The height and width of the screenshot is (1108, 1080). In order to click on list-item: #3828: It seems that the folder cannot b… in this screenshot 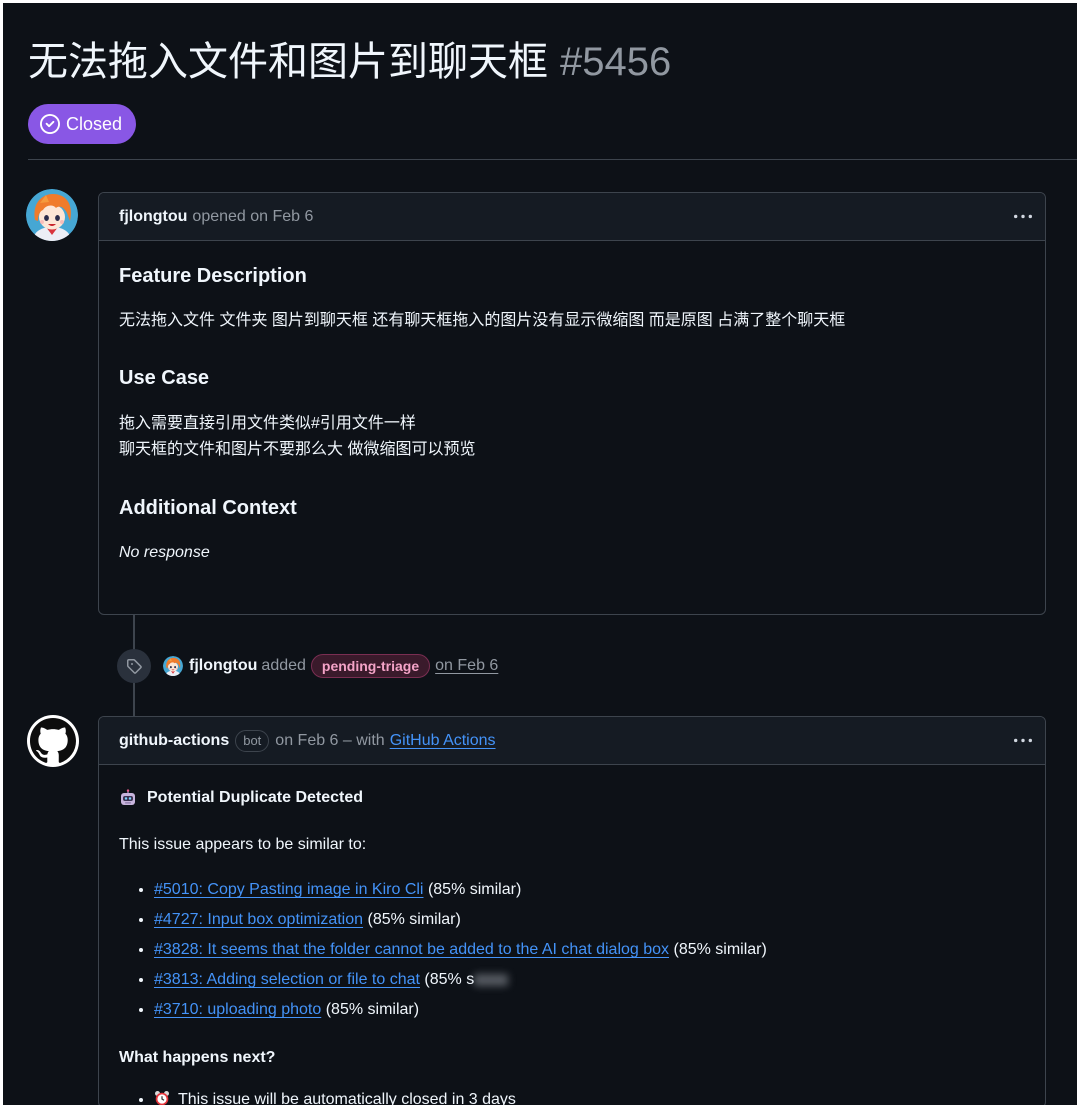, I will do `click(589, 950)`.